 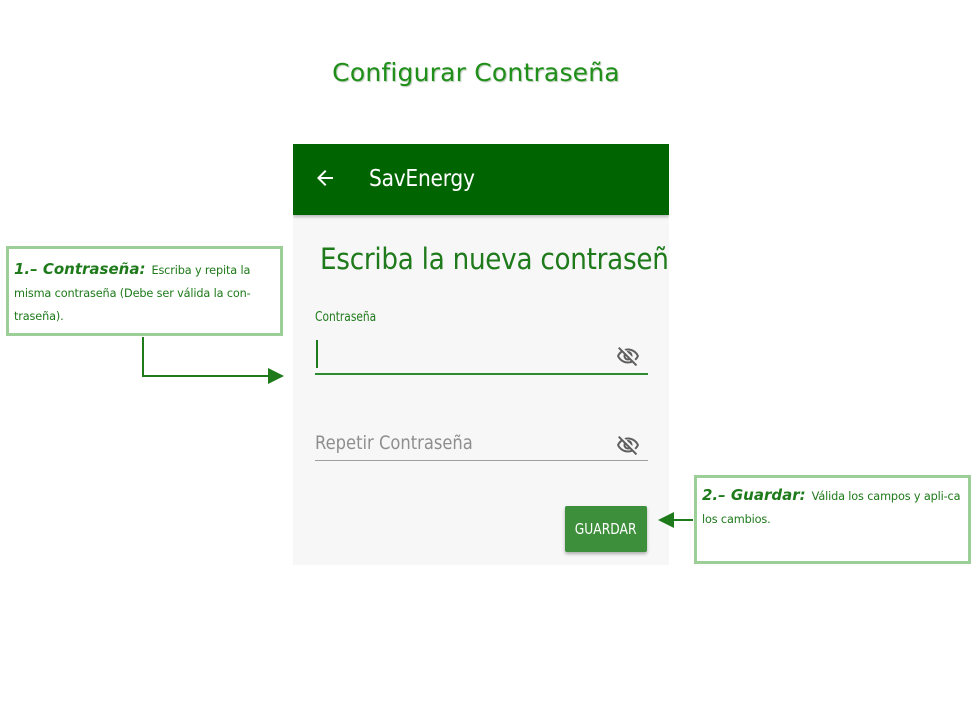 I want to click on repeat-password-input, so click(x=440, y=443).